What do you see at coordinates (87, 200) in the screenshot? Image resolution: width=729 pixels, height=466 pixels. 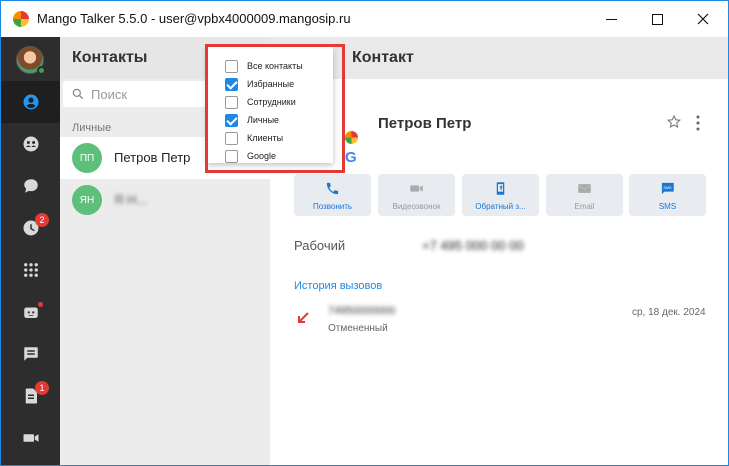 I see `contact-avatar: ЯН` at bounding box center [87, 200].